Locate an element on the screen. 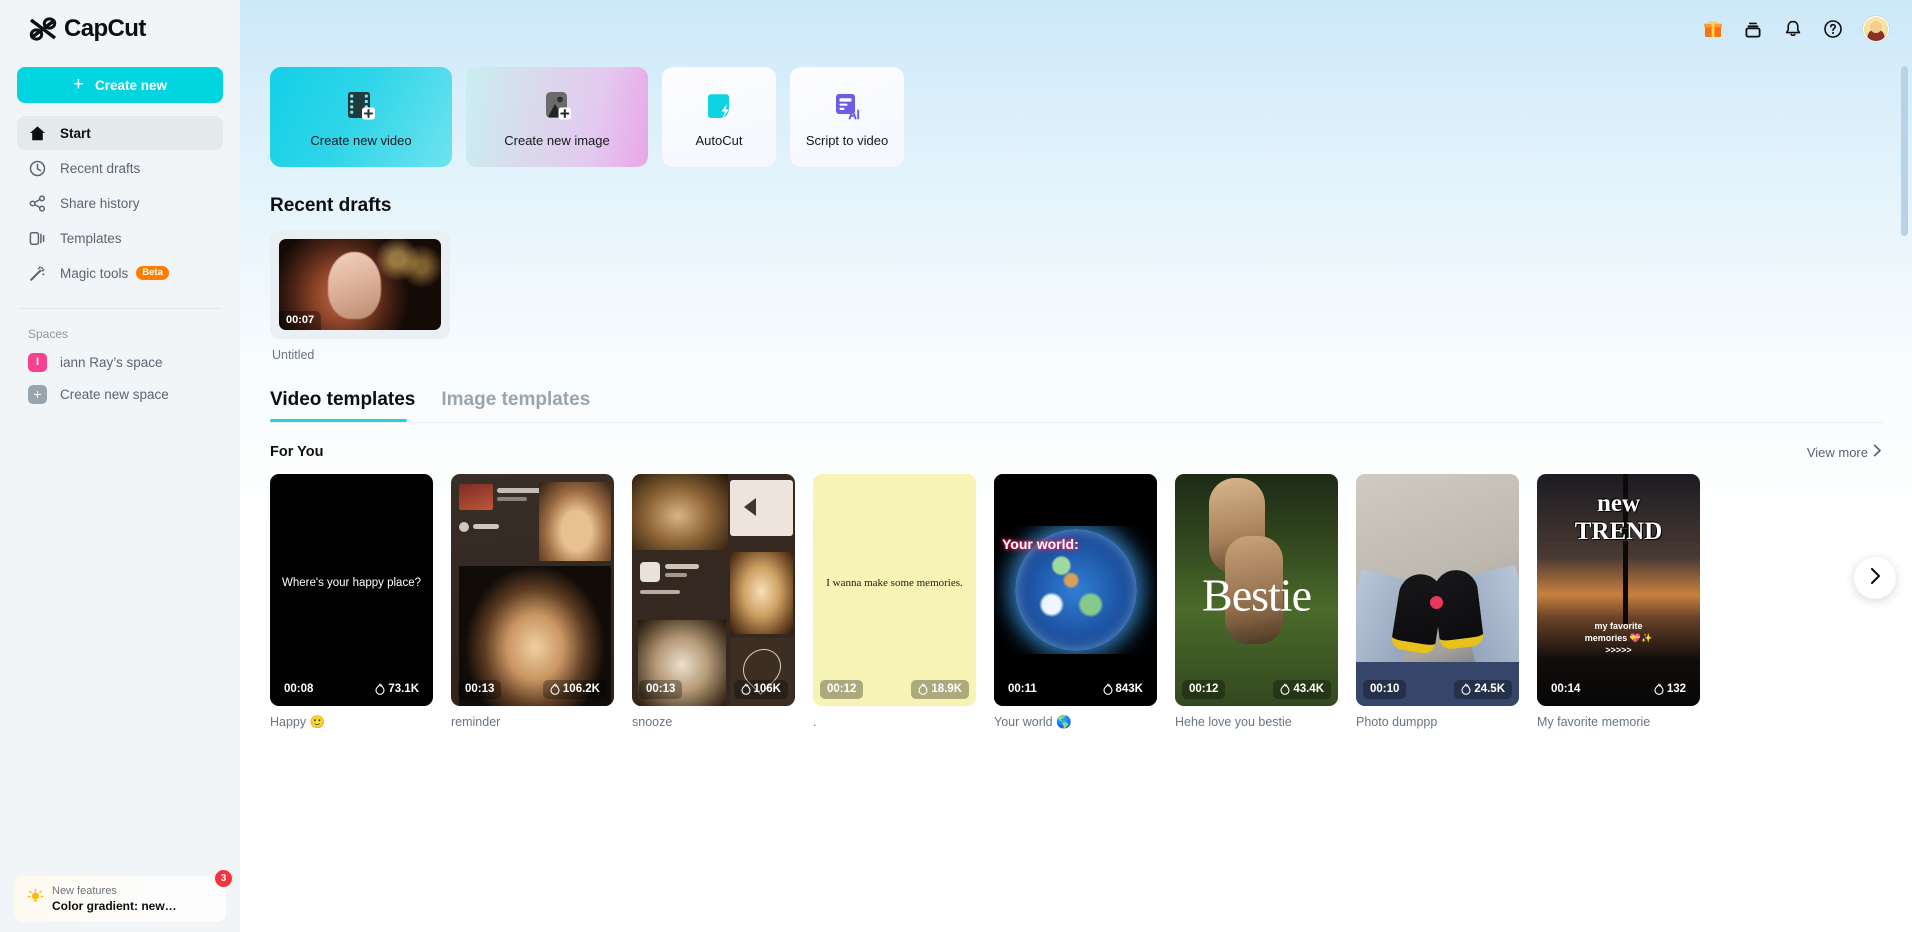 This screenshot has height=932, width=1912. track-title is located at coordinates (520, 490).